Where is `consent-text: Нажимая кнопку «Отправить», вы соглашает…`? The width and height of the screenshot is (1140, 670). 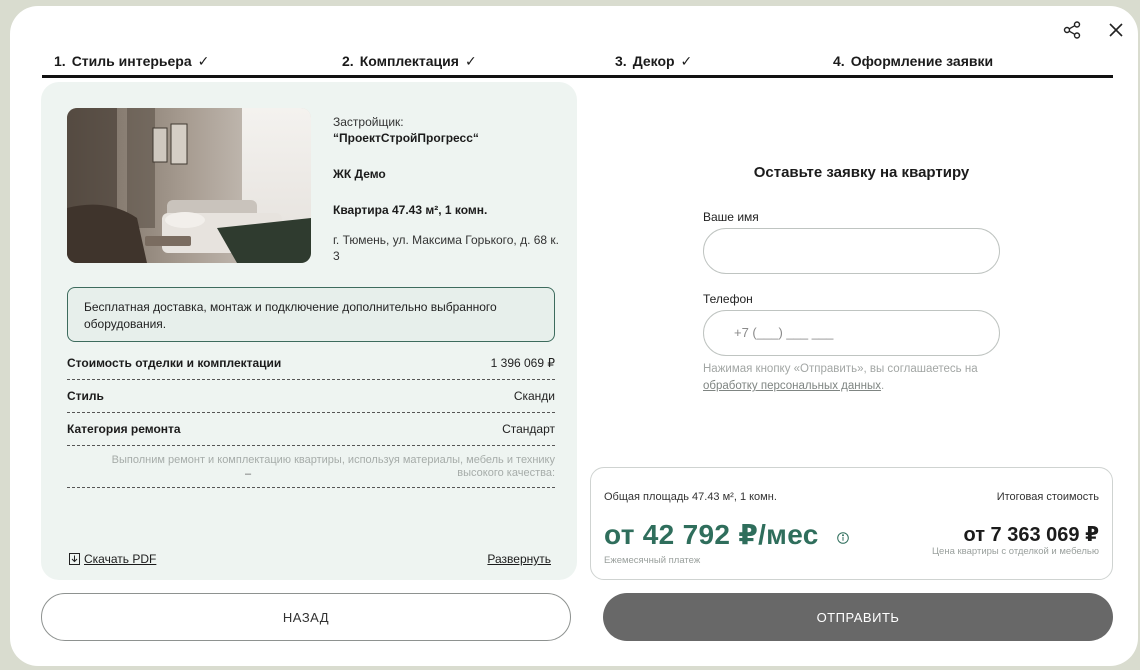
consent-text: Нажимая кнопку «Отправить», вы соглашает… is located at coordinates (858, 378).